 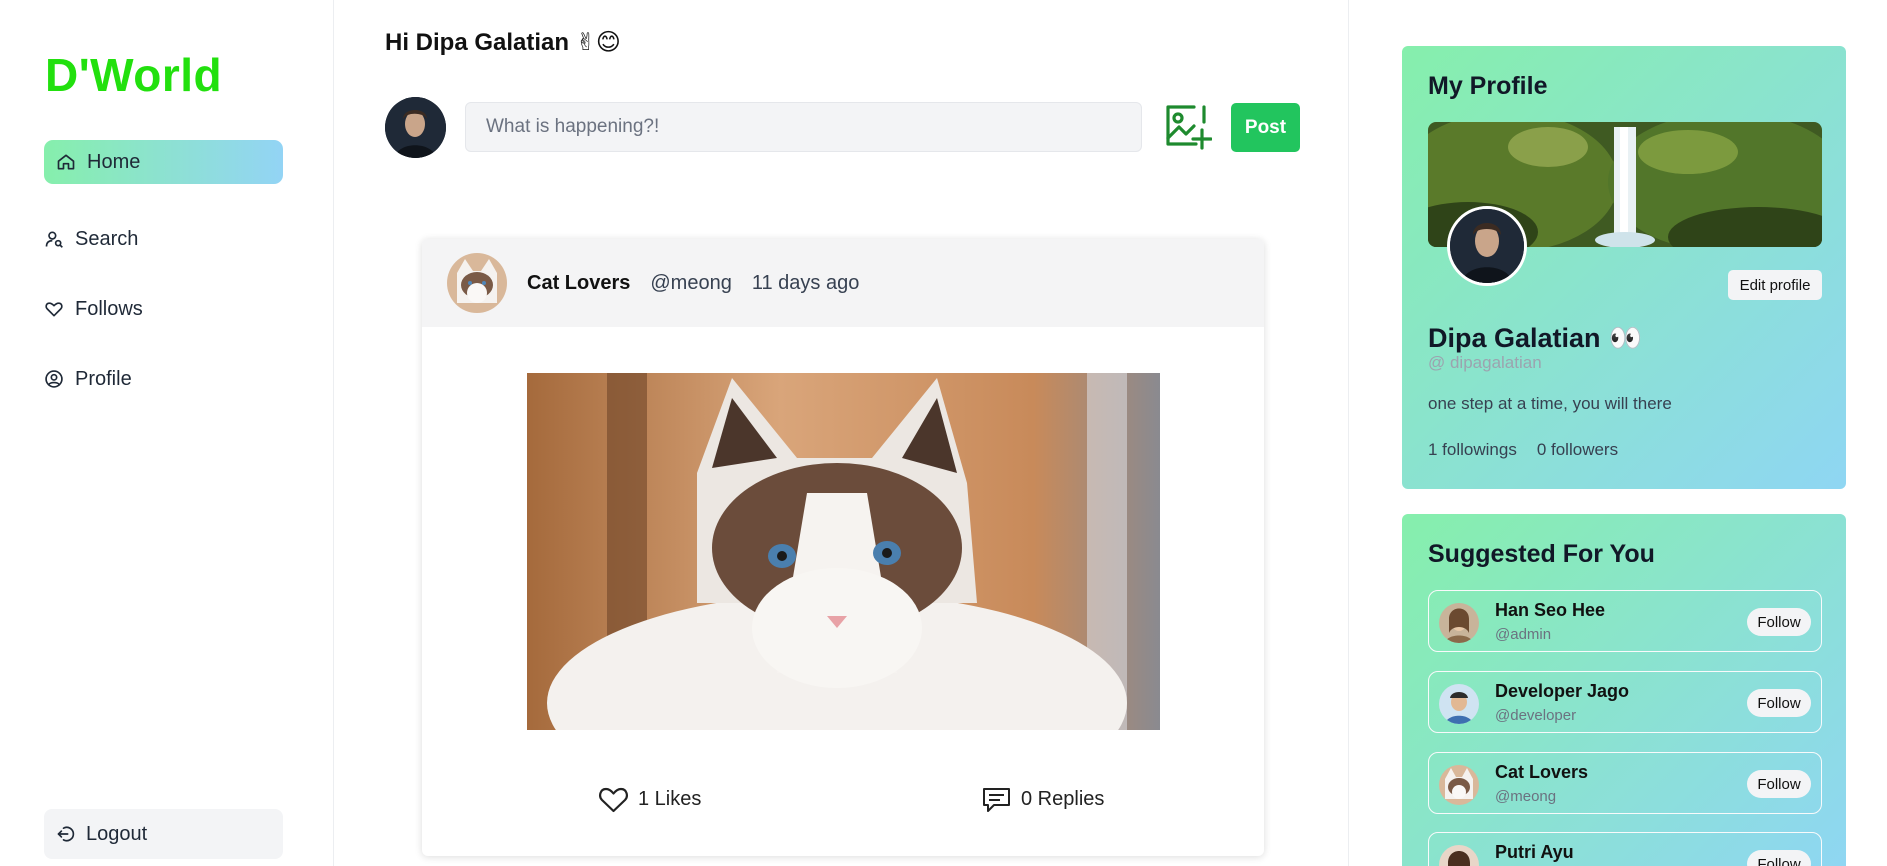 What do you see at coordinates (163, 379) in the screenshot?
I see `sidebar-item-profile: Profile` at bounding box center [163, 379].